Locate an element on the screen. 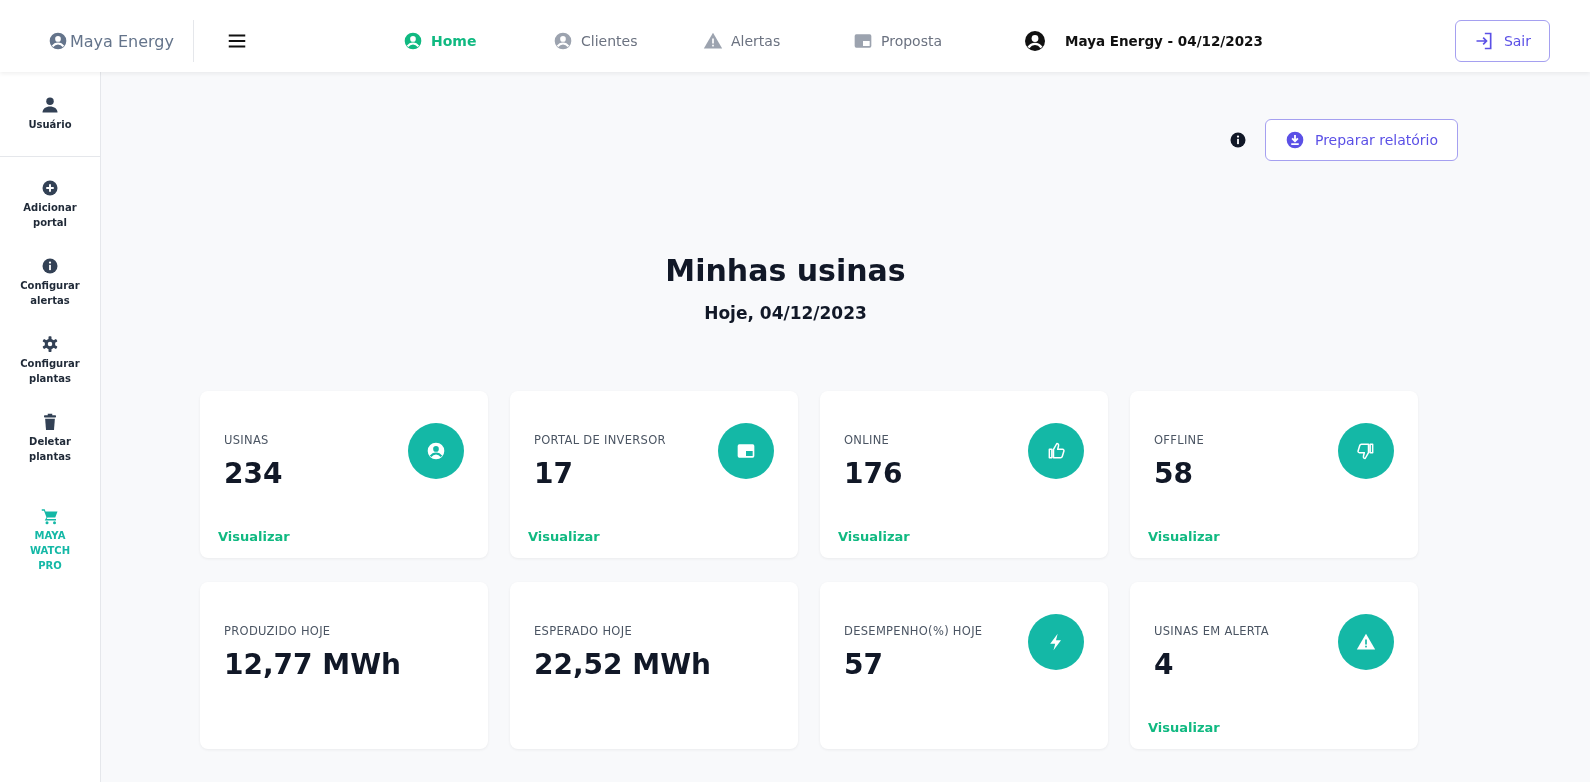  stat-value: 58 is located at coordinates (1174, 473).